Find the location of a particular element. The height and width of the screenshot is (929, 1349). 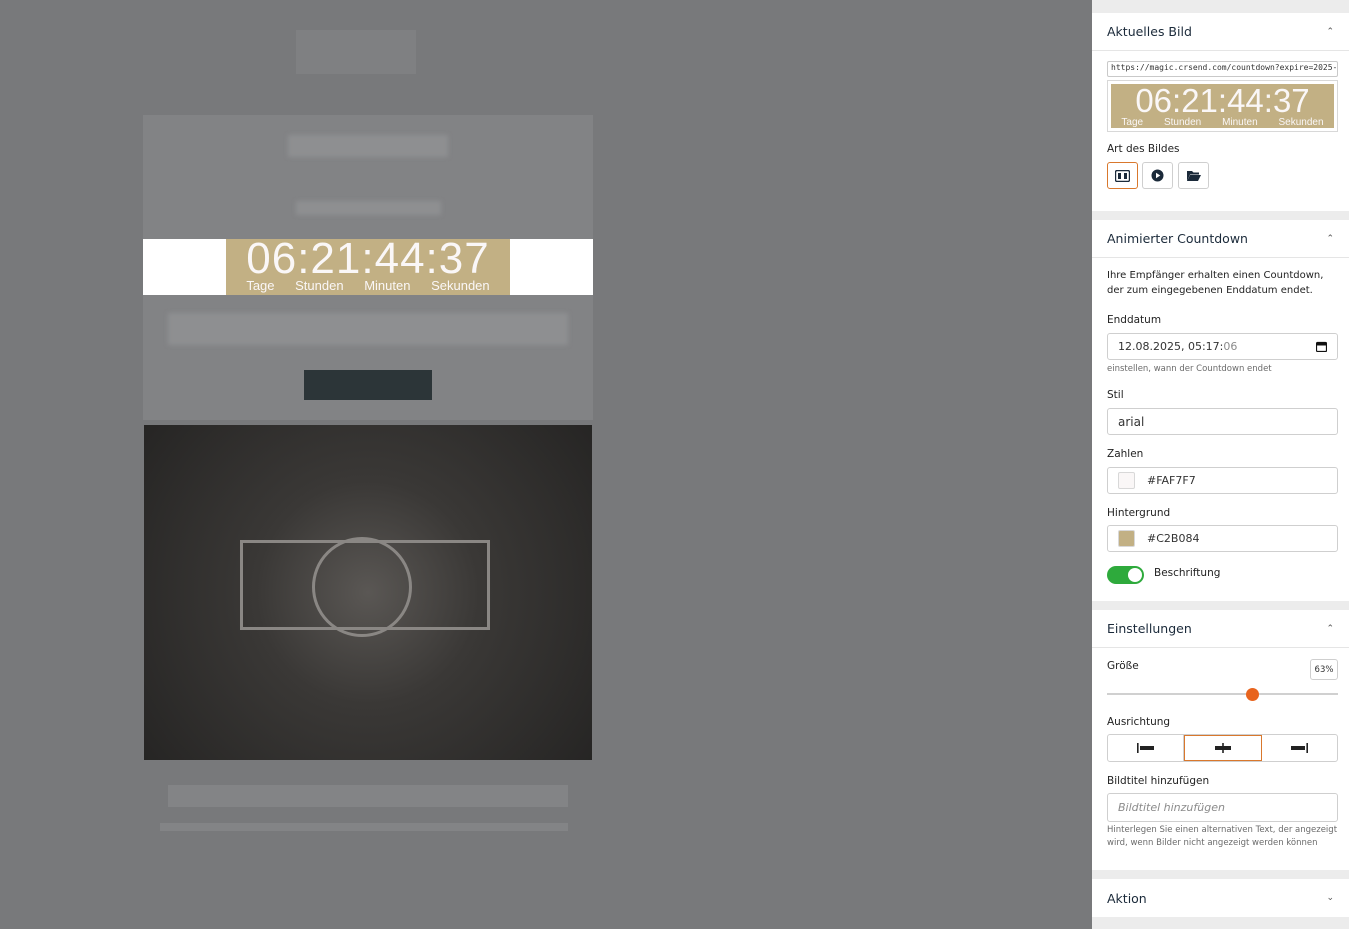

align-left-icon is located at coordinates (1145, 748).